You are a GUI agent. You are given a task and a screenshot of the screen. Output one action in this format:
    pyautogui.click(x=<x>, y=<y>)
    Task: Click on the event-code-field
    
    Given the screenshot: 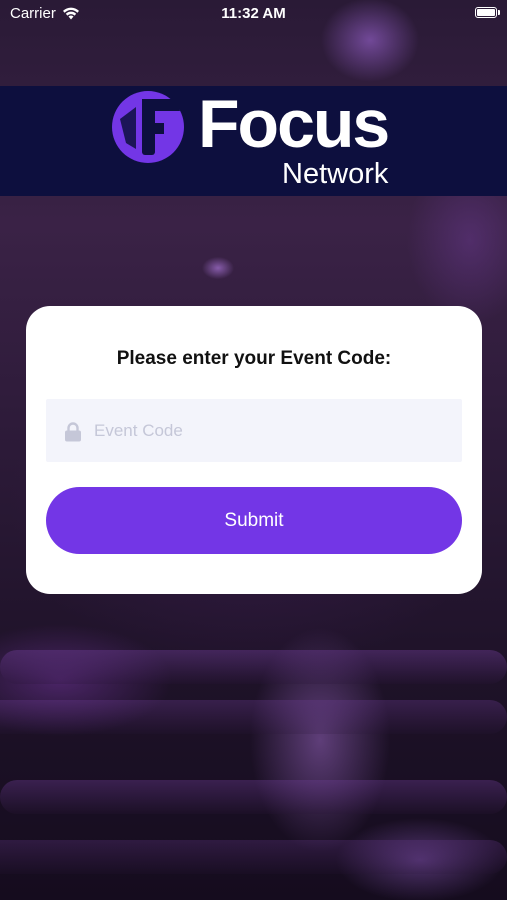 What is the action you would take?
    pyautogui.click(x=254, y=430)
    